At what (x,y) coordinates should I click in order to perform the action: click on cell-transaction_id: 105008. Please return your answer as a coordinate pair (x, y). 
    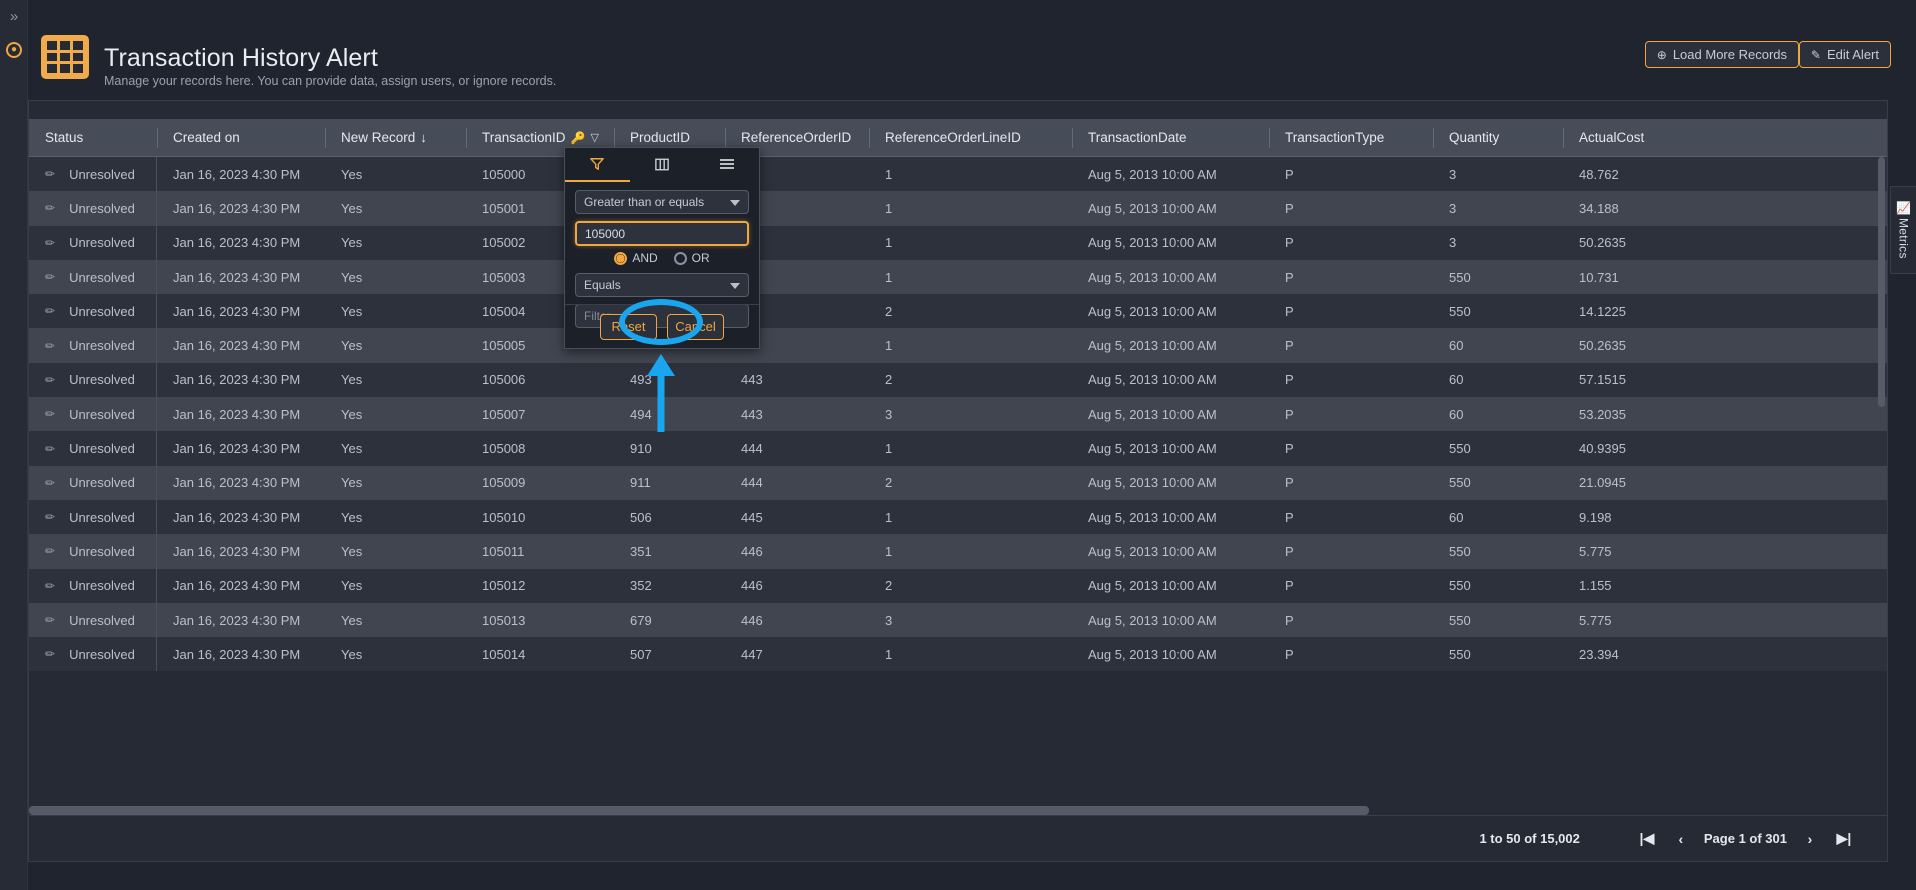
    Looking at the image, I should click on (540, 448).